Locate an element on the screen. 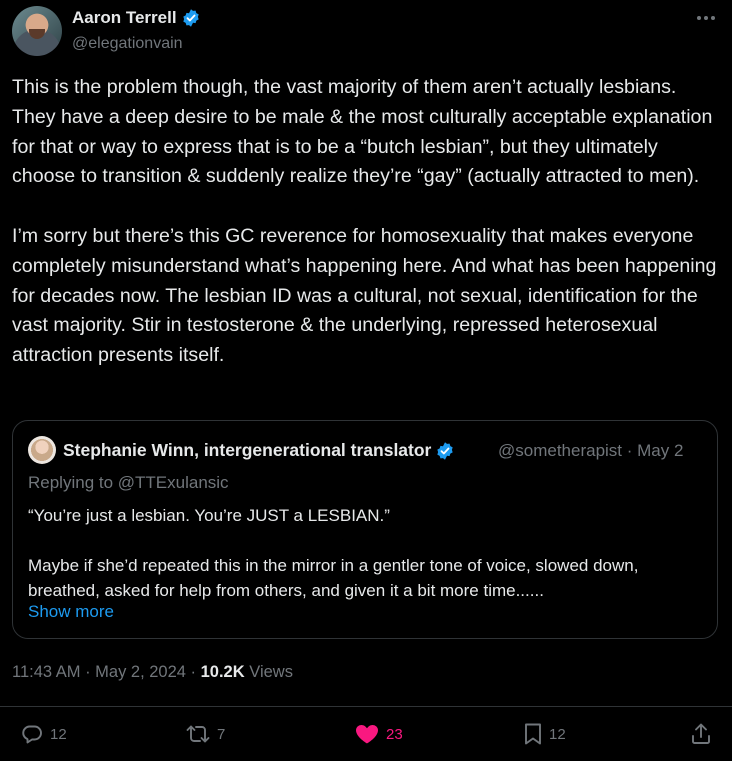 Image resolution: width=732 pixels, height=761 pixels. bookmark-count: 12 is located at coordinates (557, 734).